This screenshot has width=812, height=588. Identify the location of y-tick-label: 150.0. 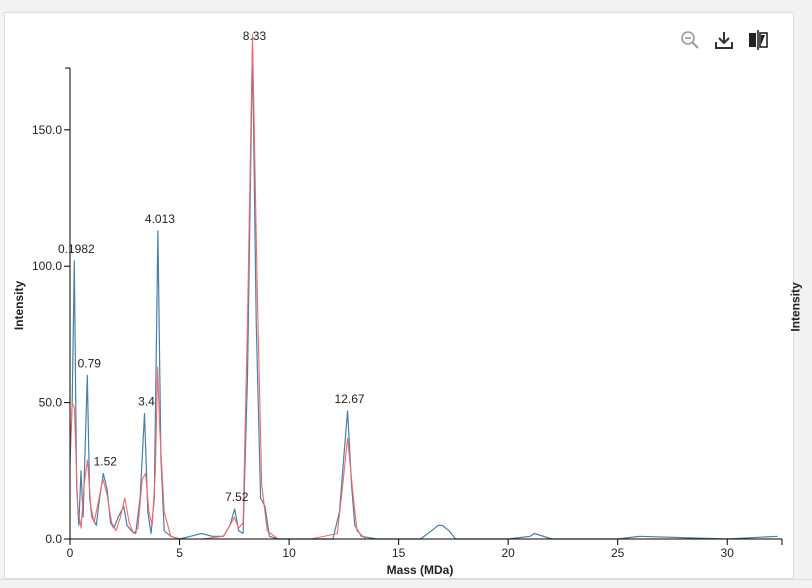
(47, 130).